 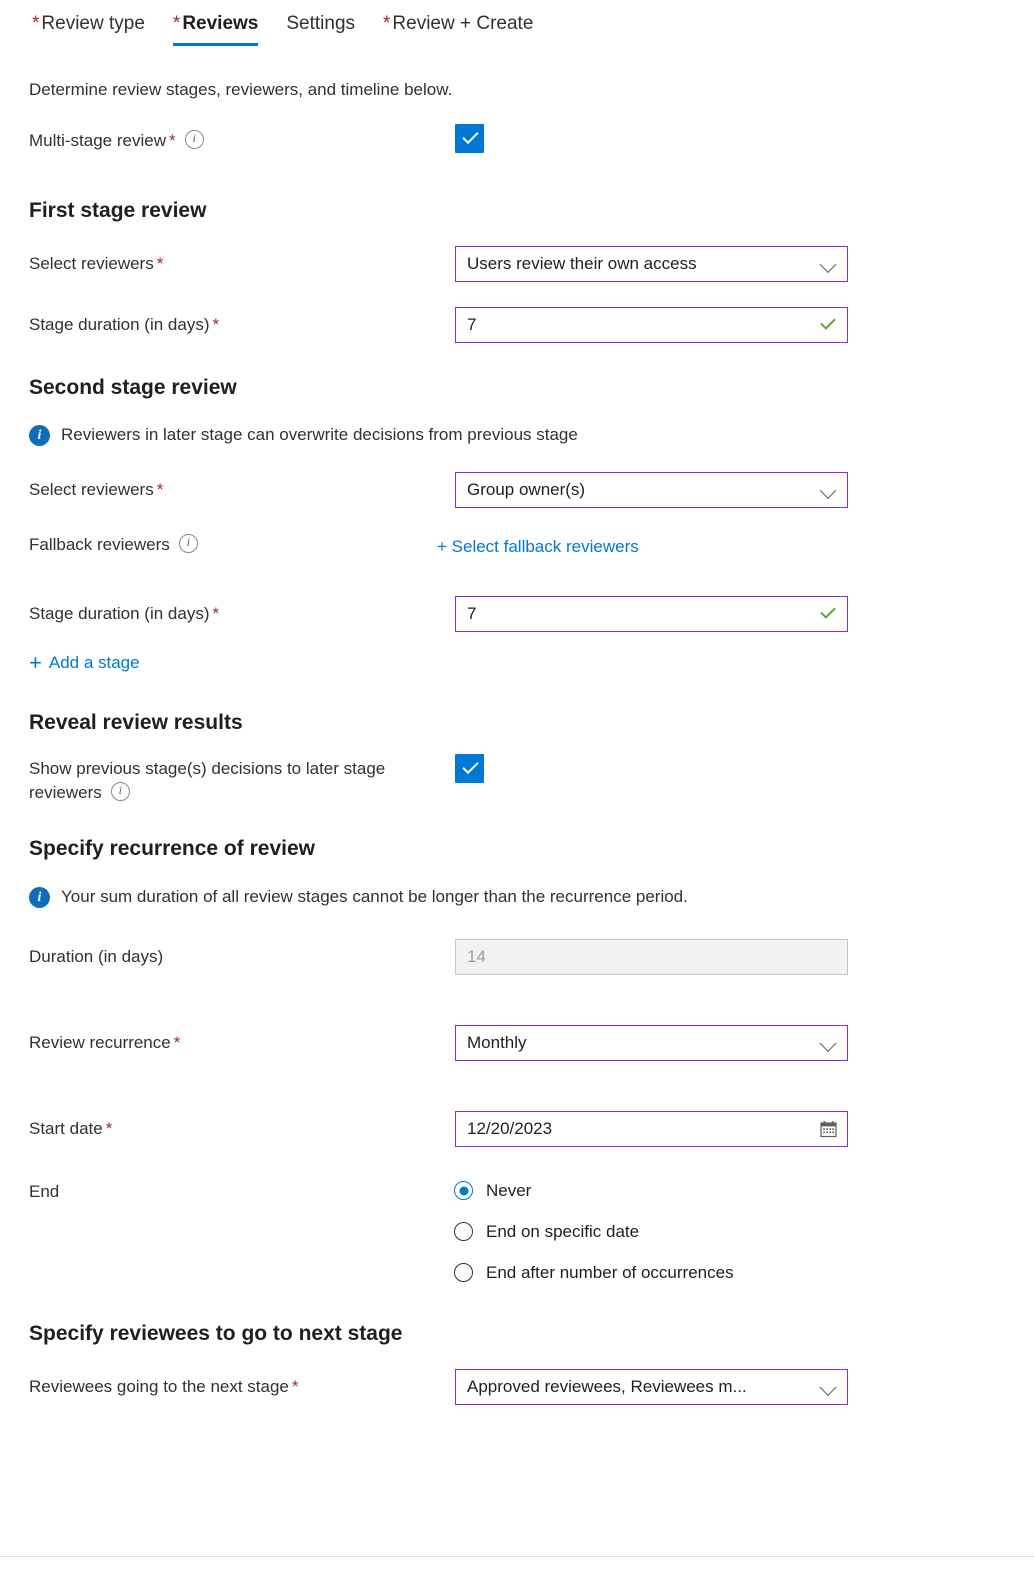 What do you see at coordinates (509, 1190) in the screenshot?
I see `radio-label: Never` at bounding box center [509, 1190].